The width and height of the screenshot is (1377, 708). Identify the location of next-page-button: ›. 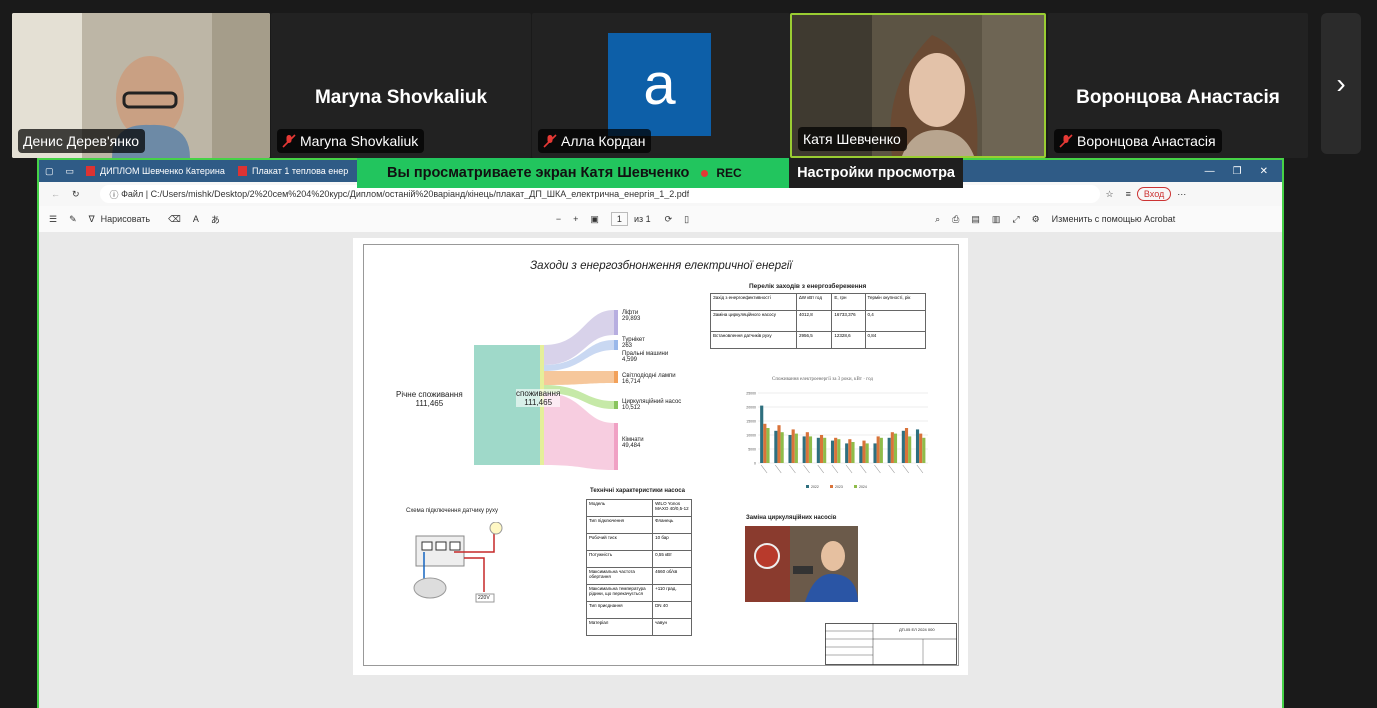
(1341, 83).